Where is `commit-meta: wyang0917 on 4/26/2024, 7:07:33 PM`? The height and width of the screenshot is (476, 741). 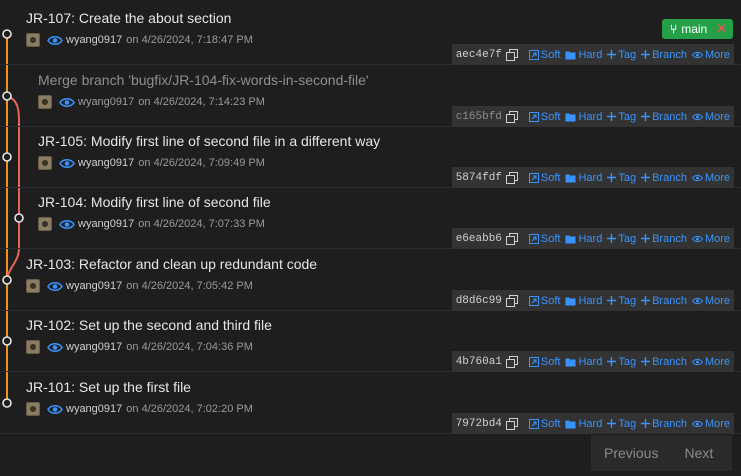 commit-meta: wyang0917 on 4/26/2024, 7:07:33 PM is located at coordinates (151, 224).